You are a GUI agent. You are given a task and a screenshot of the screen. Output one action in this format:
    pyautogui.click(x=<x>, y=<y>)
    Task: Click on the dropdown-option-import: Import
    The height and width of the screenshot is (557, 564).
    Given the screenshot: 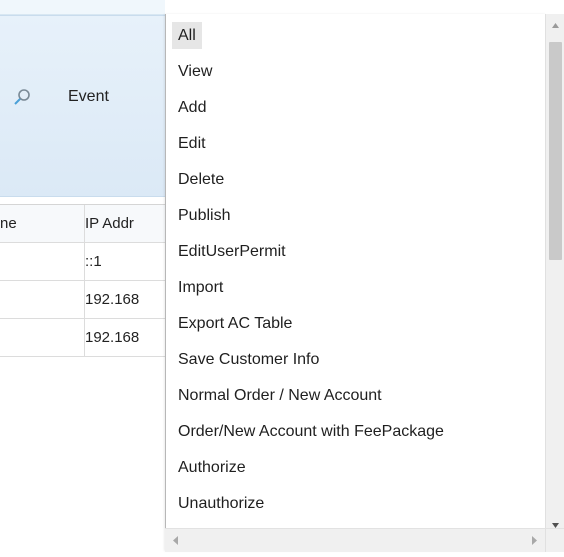 What is the action you would take?
    pyautogui.click(x=200, y=287)
    